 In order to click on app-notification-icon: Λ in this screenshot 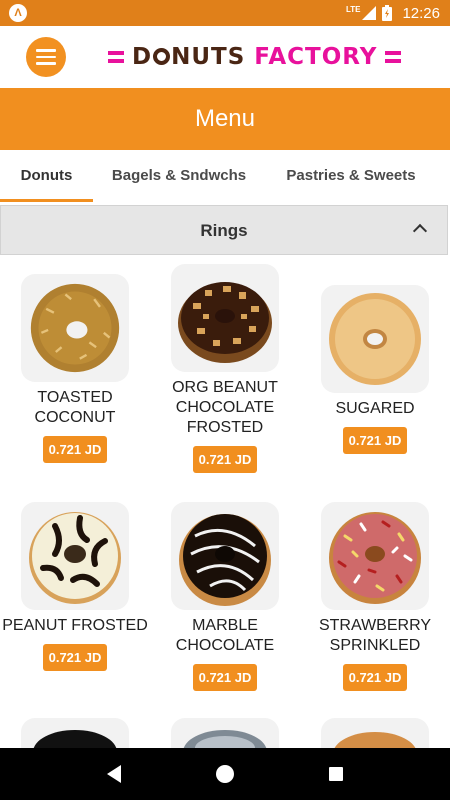, I will do `click(18, 13)`.